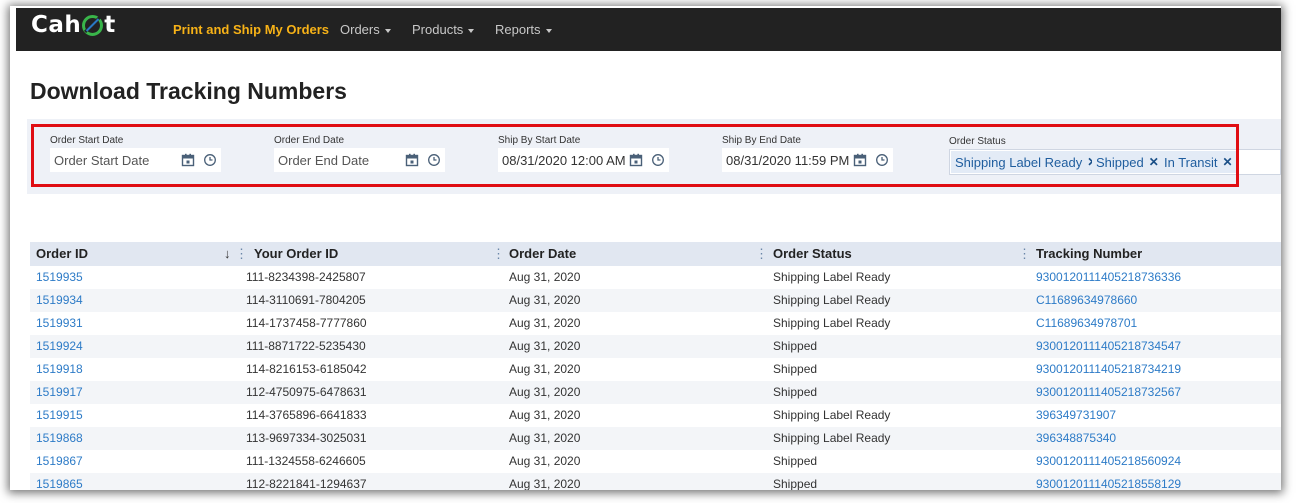 The image size is (1296, 503). What do you see at coordinates (306, 346) in the screenshot?
I see `your-order-id-cell: 111-8871722-5235430` at bounding box center [306, 346].